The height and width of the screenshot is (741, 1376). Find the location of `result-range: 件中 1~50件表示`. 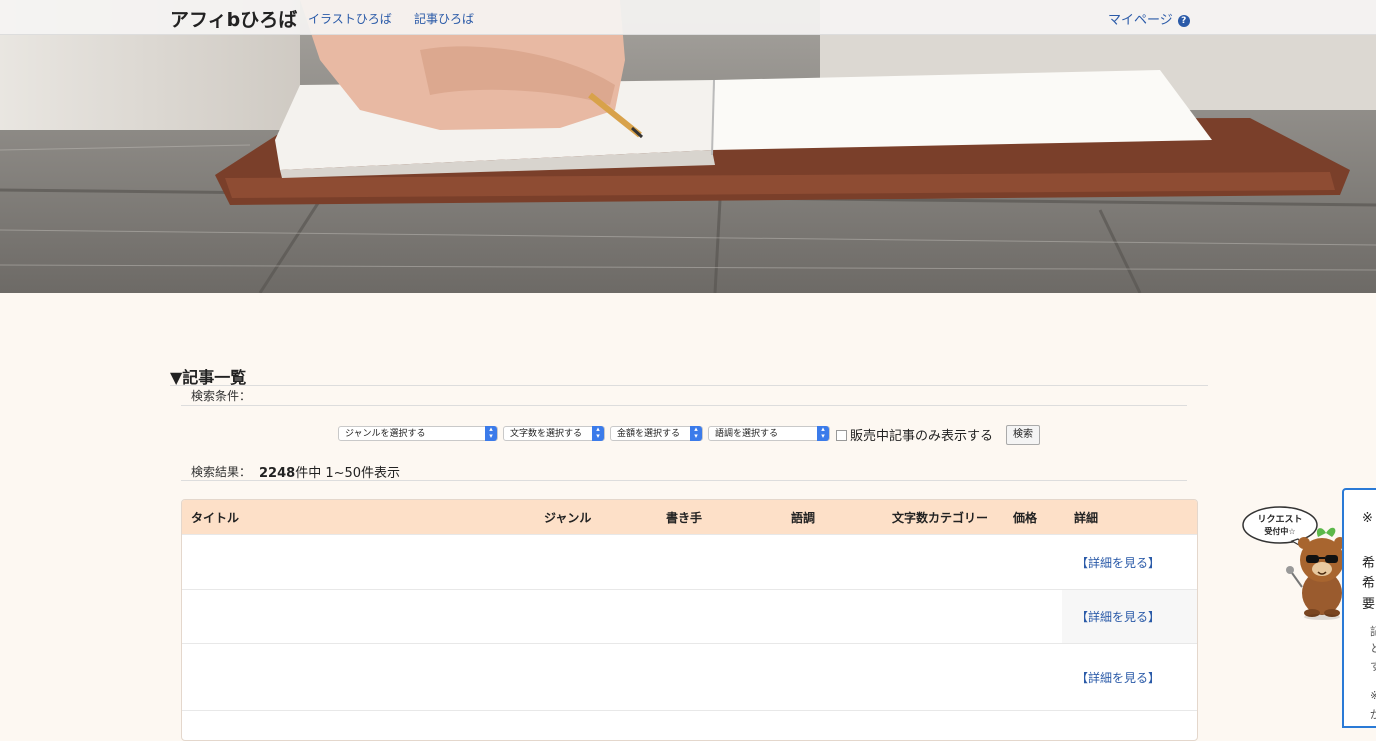

result-range: 件中 1~50件表示 is located at coordinates (348, 473).